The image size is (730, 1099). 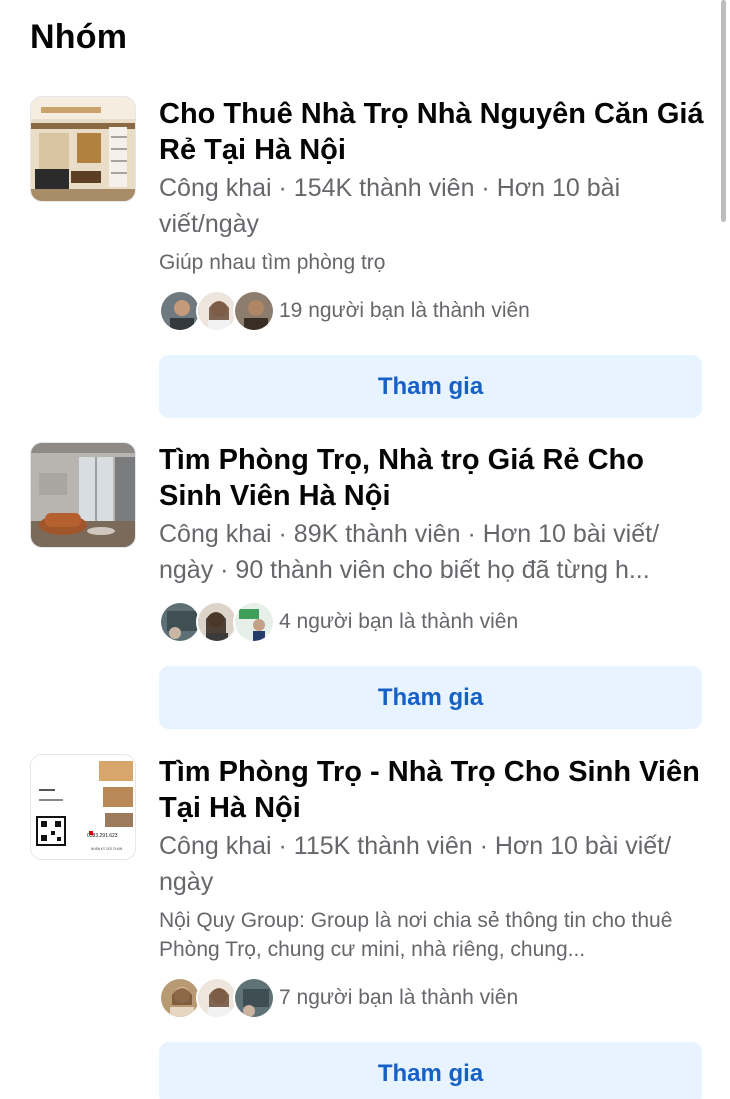 What do you see at coordinates (723, 111) in the screenshot?
I see `scrollbar` at bounding box center [723, 111].